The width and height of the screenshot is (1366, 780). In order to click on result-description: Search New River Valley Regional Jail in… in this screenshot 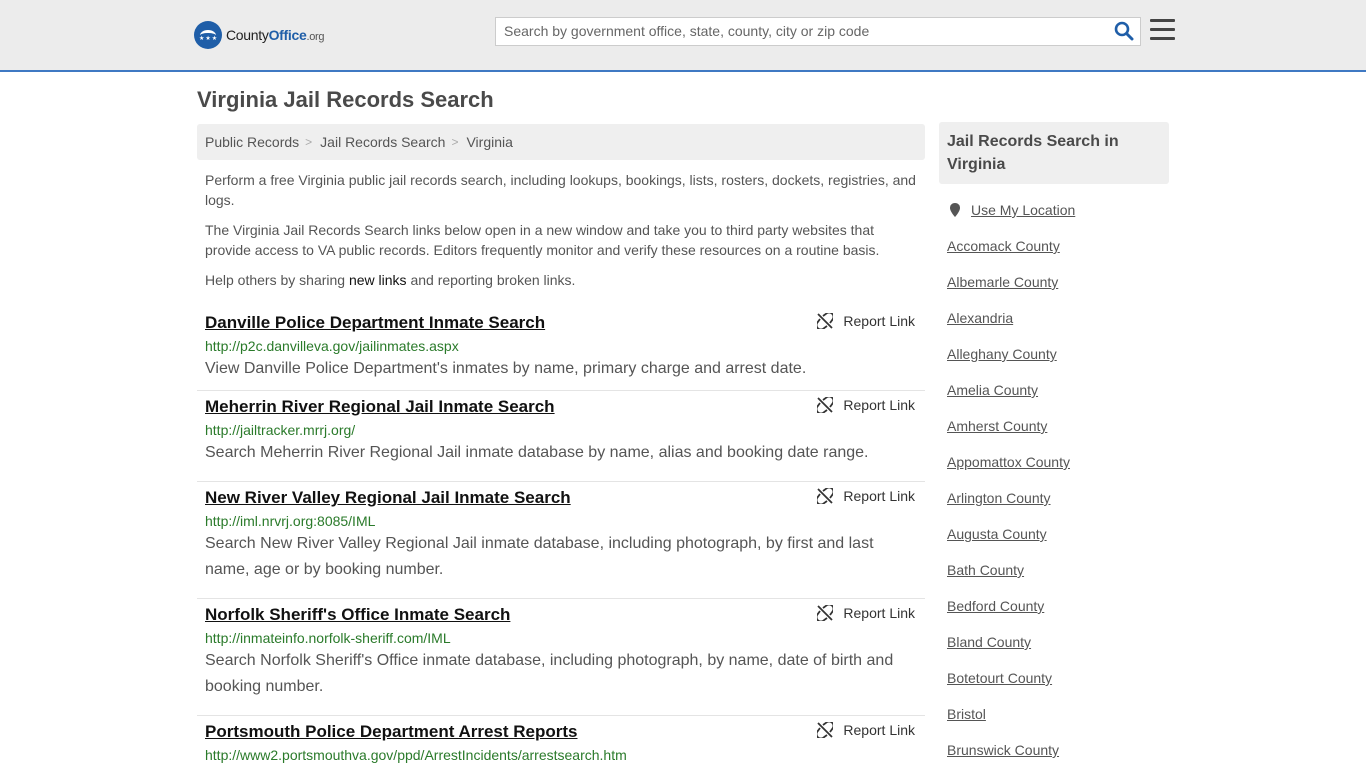, I will do `click(539, 556)`.